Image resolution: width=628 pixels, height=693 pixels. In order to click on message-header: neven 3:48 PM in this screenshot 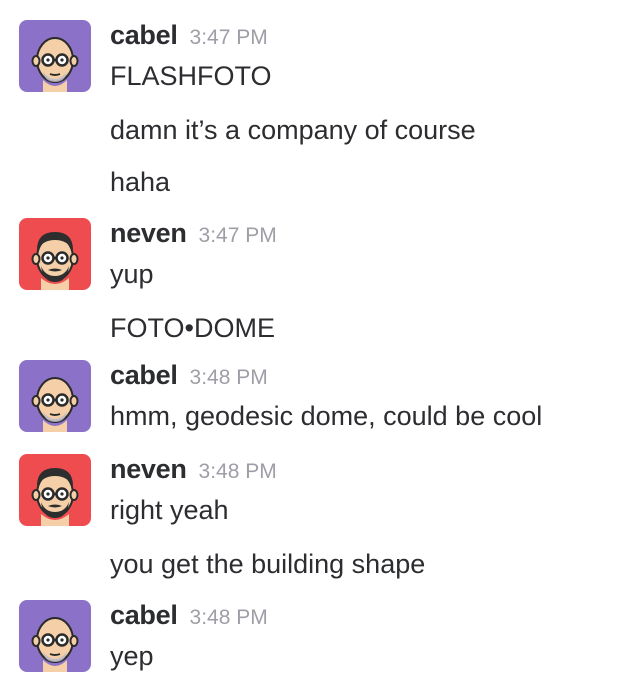, I will do `click(193, 474)`.